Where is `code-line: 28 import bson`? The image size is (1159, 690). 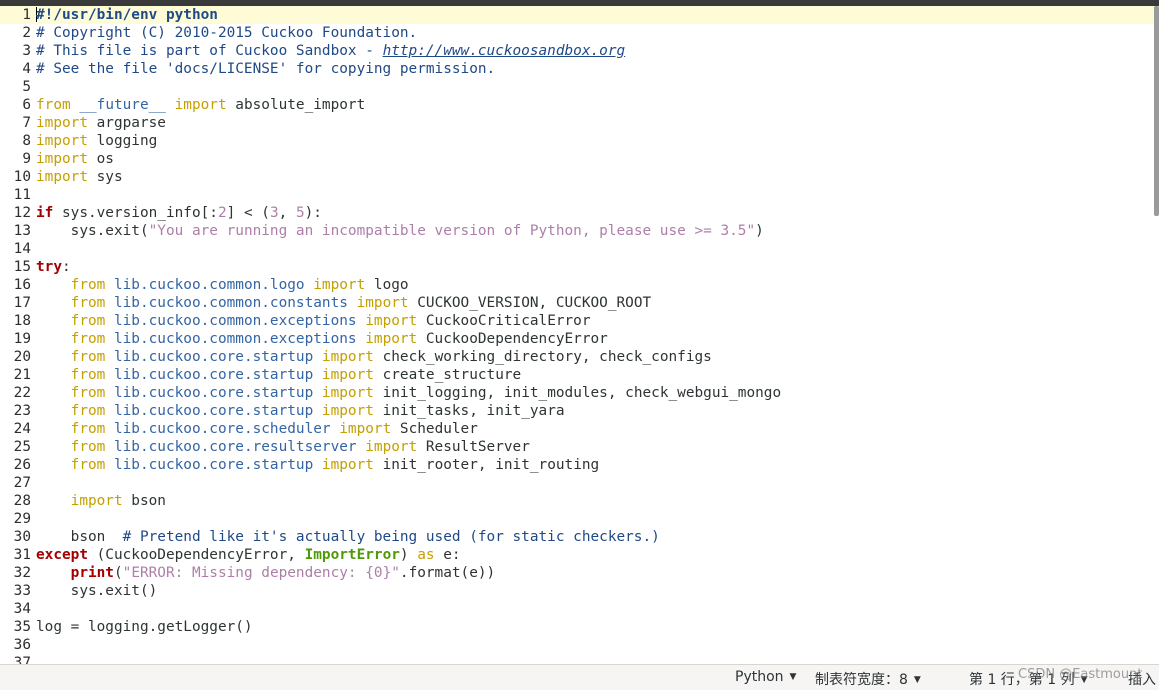
code-line: 28 import bson is located at coordinates (579, 501).